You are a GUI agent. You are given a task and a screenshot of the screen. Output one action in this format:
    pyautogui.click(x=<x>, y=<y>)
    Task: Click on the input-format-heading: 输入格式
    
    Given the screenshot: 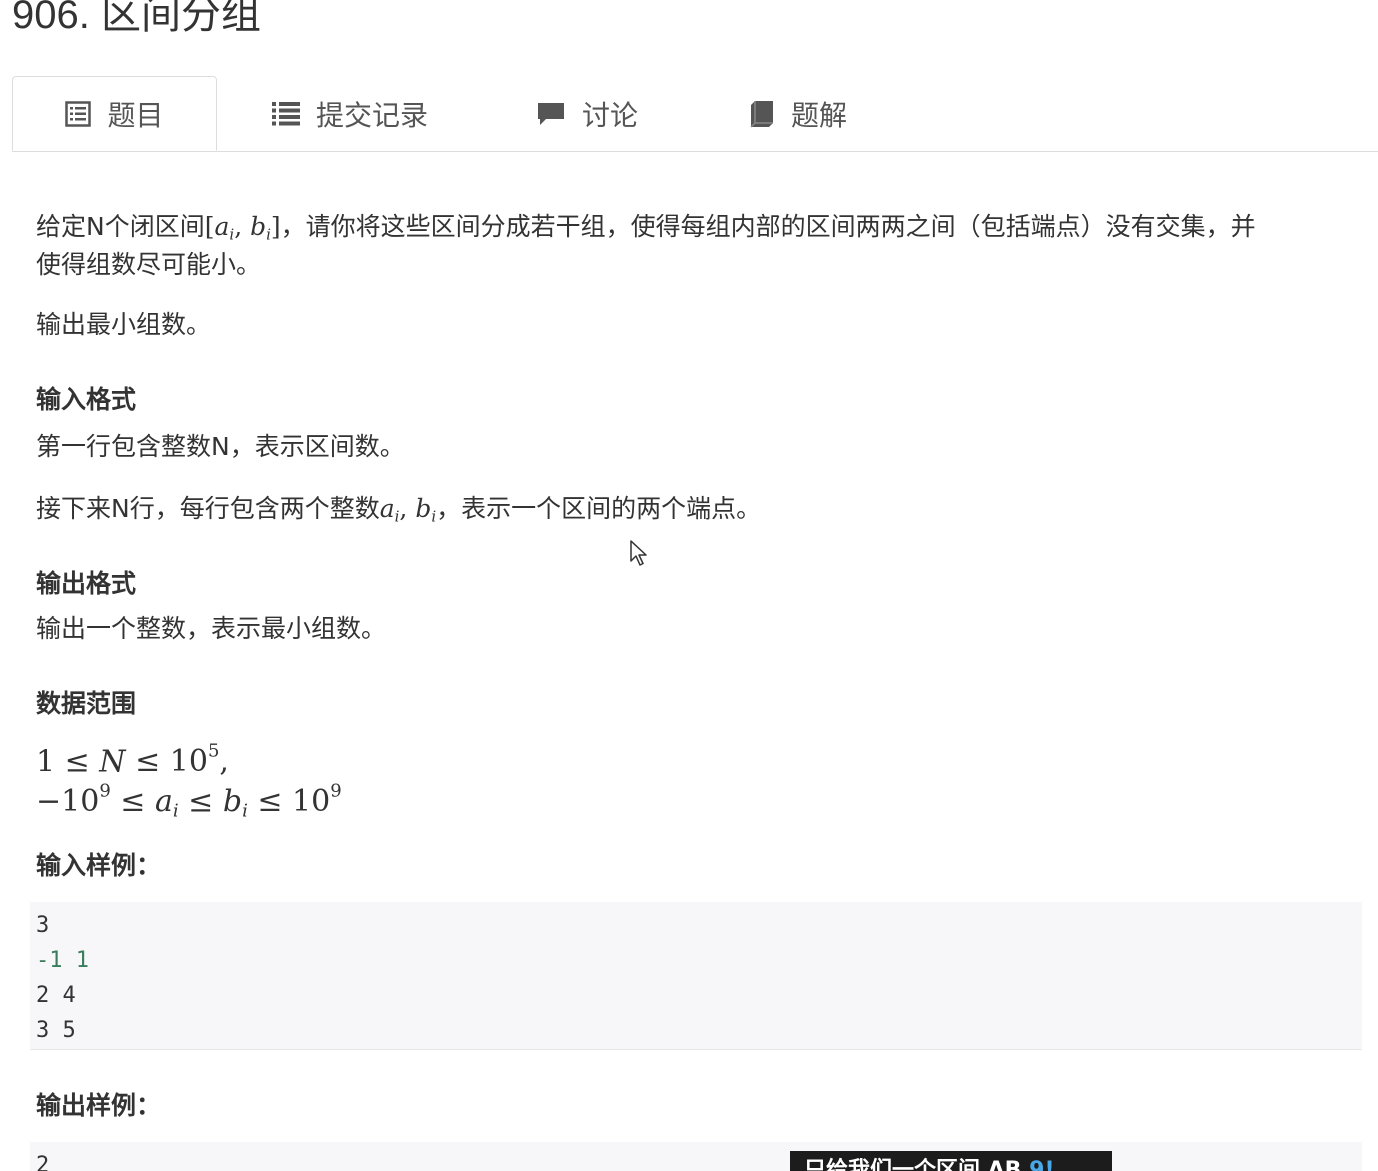 What is the action you would take?
    pyautogui.click(x=86, y=399)
    